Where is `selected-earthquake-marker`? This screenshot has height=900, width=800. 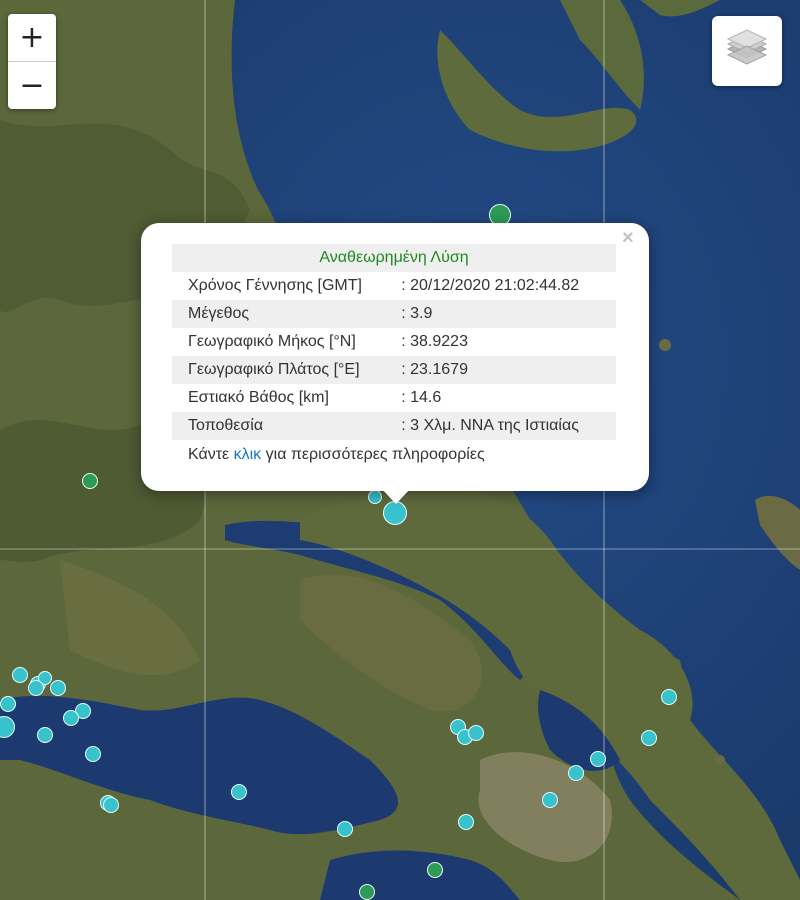
selected-earthquake-marker is located at coordinates (395, 513).